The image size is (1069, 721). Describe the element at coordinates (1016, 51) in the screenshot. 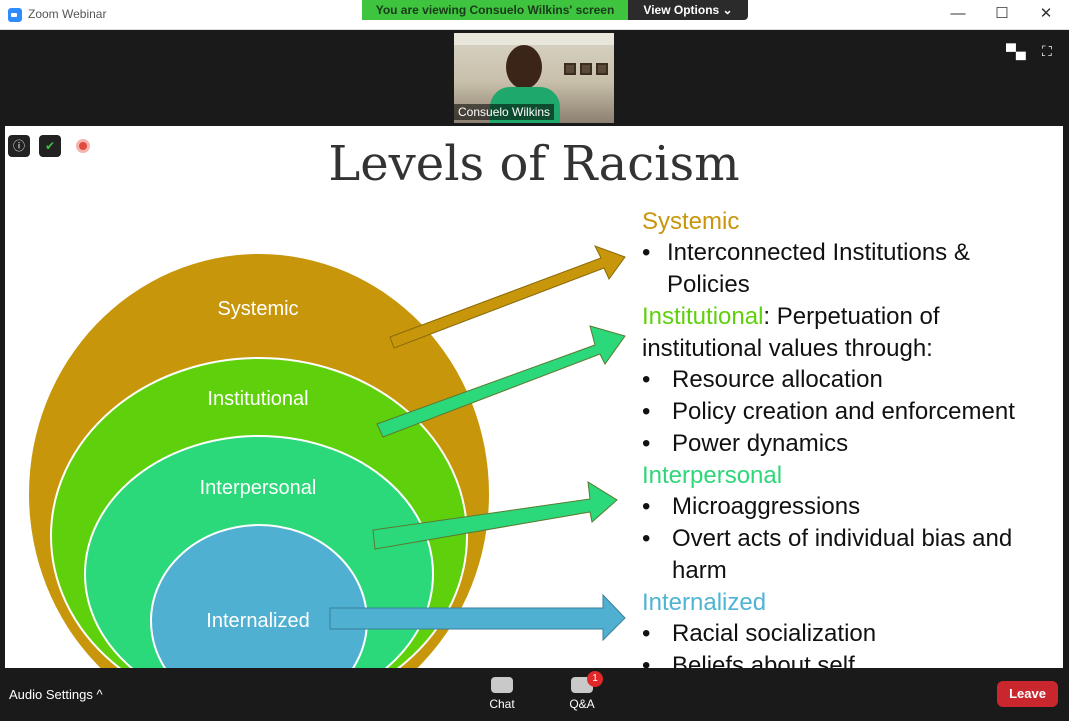

I see `layout-switch-icon: ▀▄` at that location.